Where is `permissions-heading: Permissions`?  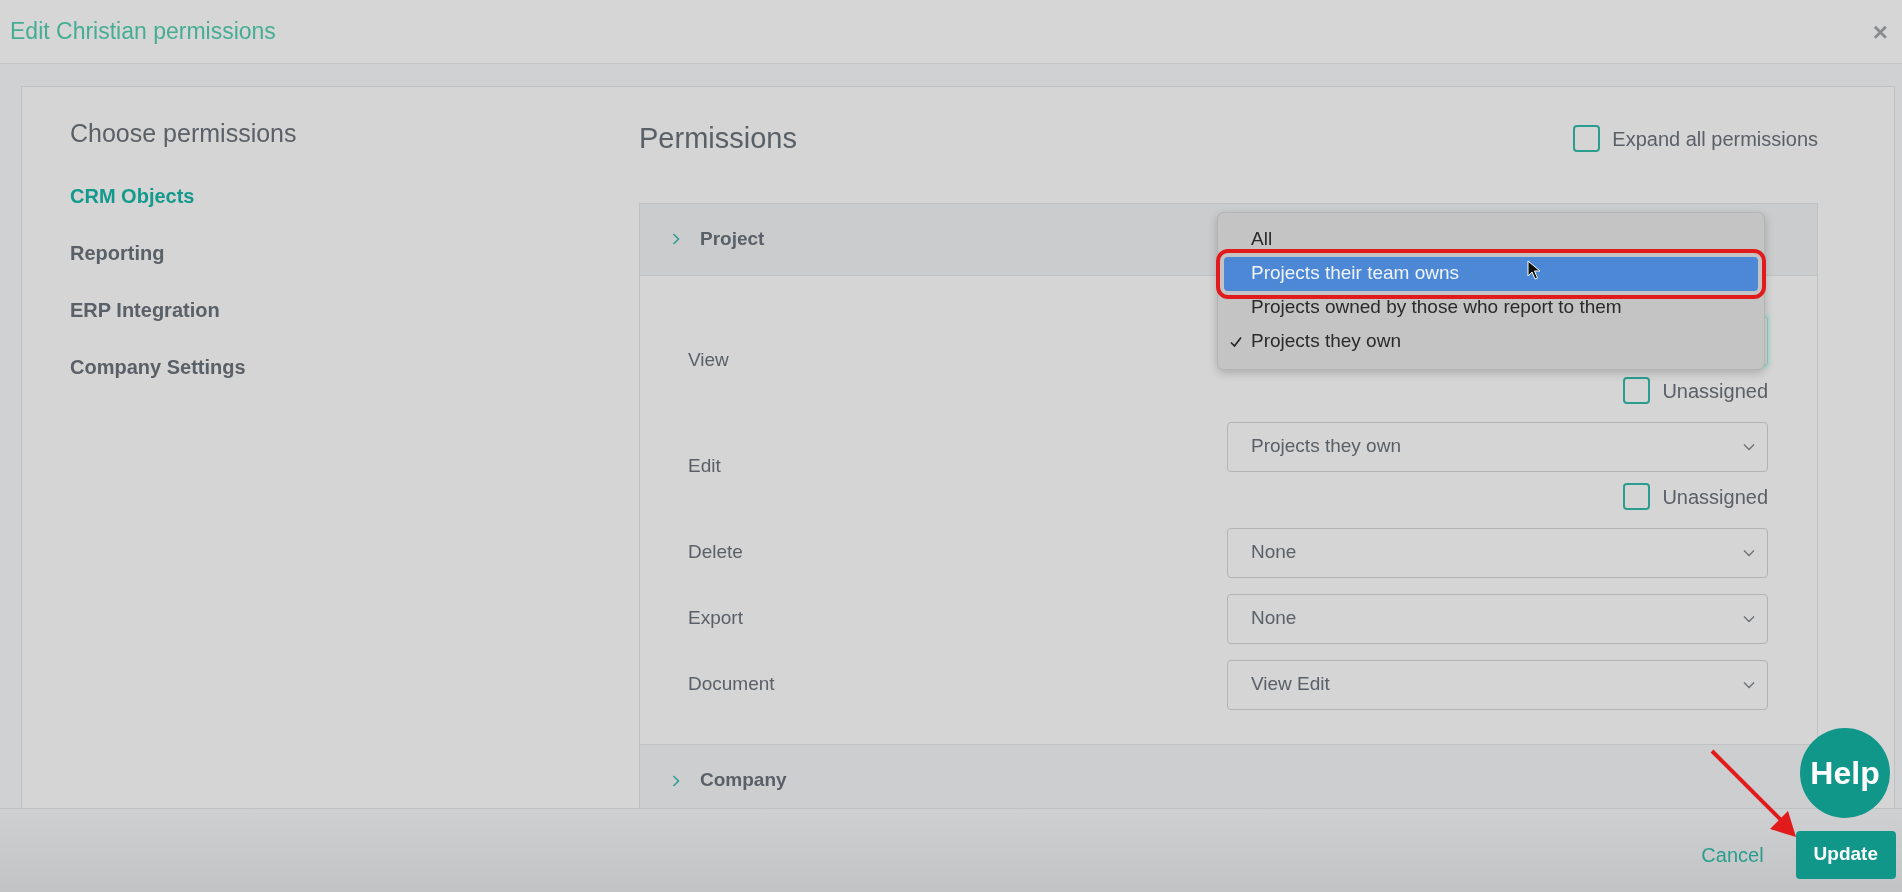
permissions-heading: Permissions is located at coordinates (718, 138).